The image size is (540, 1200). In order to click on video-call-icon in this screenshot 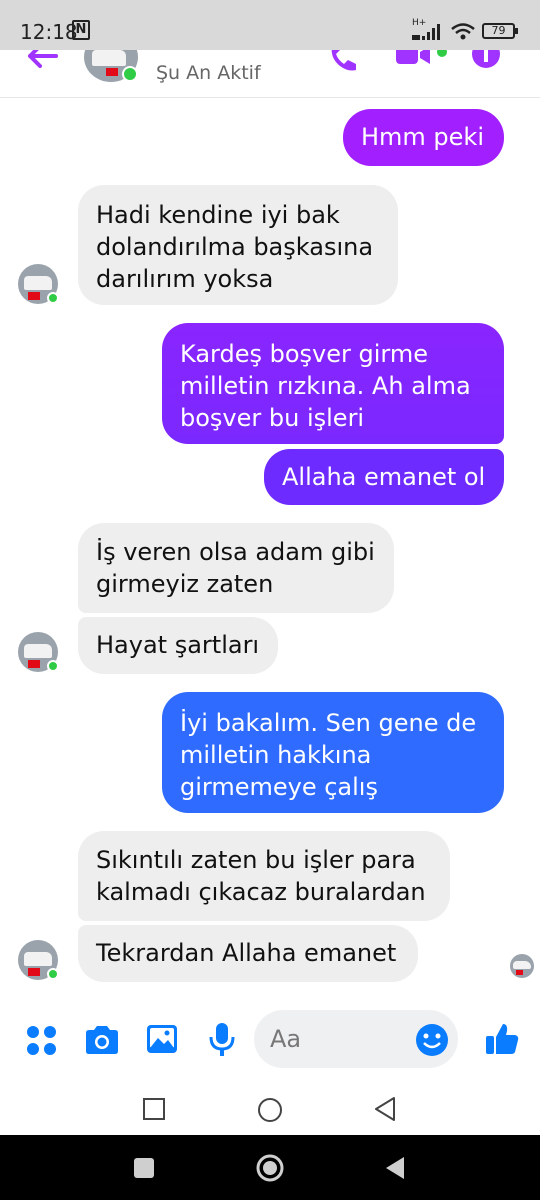, I will do `click(423, 60)`.